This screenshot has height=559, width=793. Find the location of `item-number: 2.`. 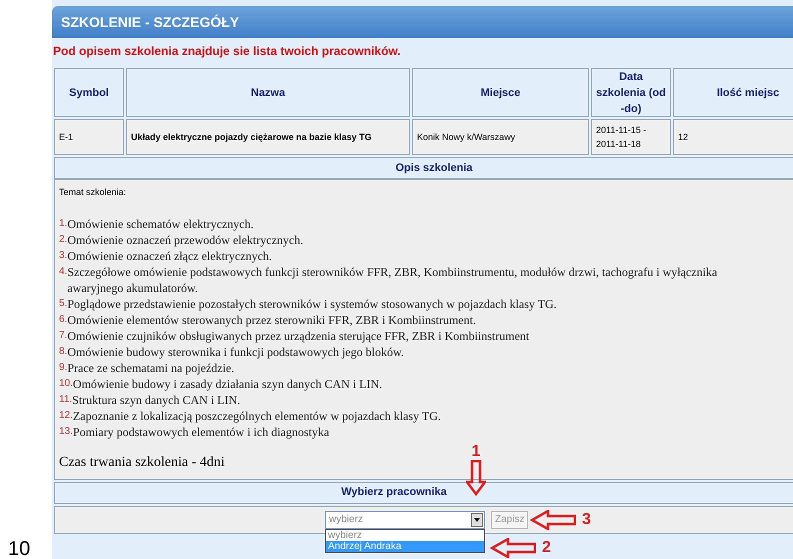

item-number: 2. is located at coordinates (63, 239).